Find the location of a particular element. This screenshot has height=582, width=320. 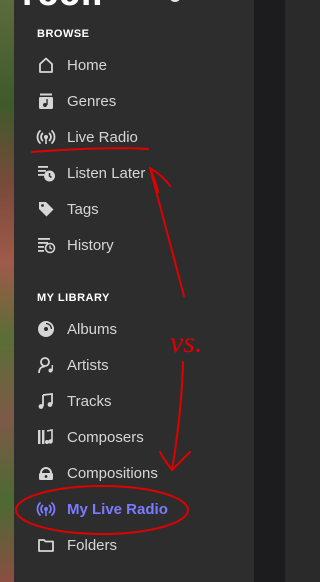

content-area-edge is located at coordinates (269, 291).